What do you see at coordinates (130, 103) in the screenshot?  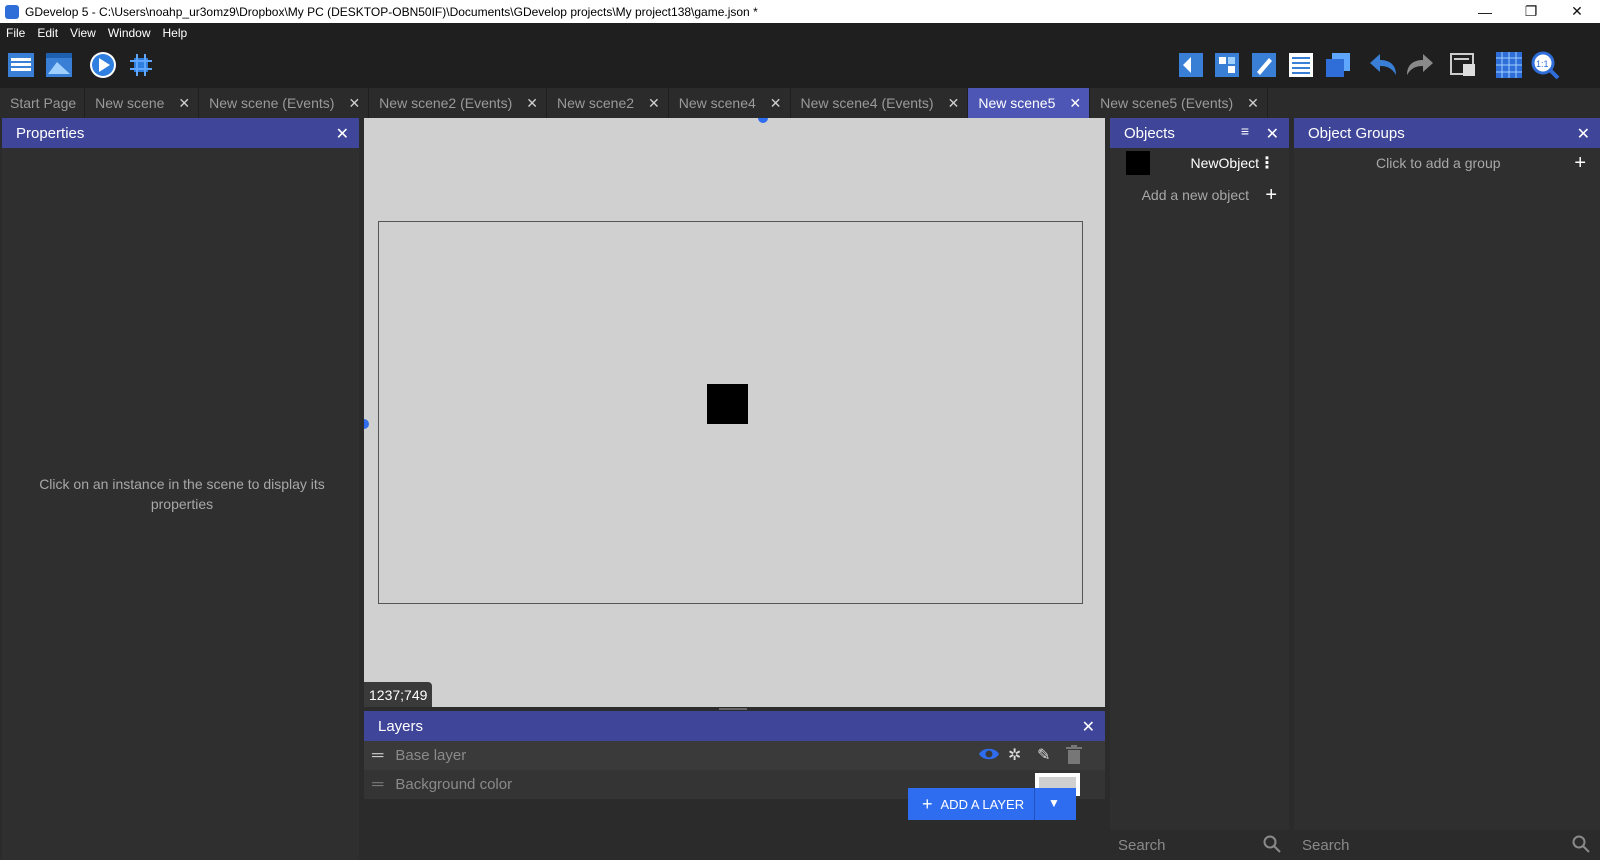 I see `tab-label: New scene` at bounding box center [130, 103].